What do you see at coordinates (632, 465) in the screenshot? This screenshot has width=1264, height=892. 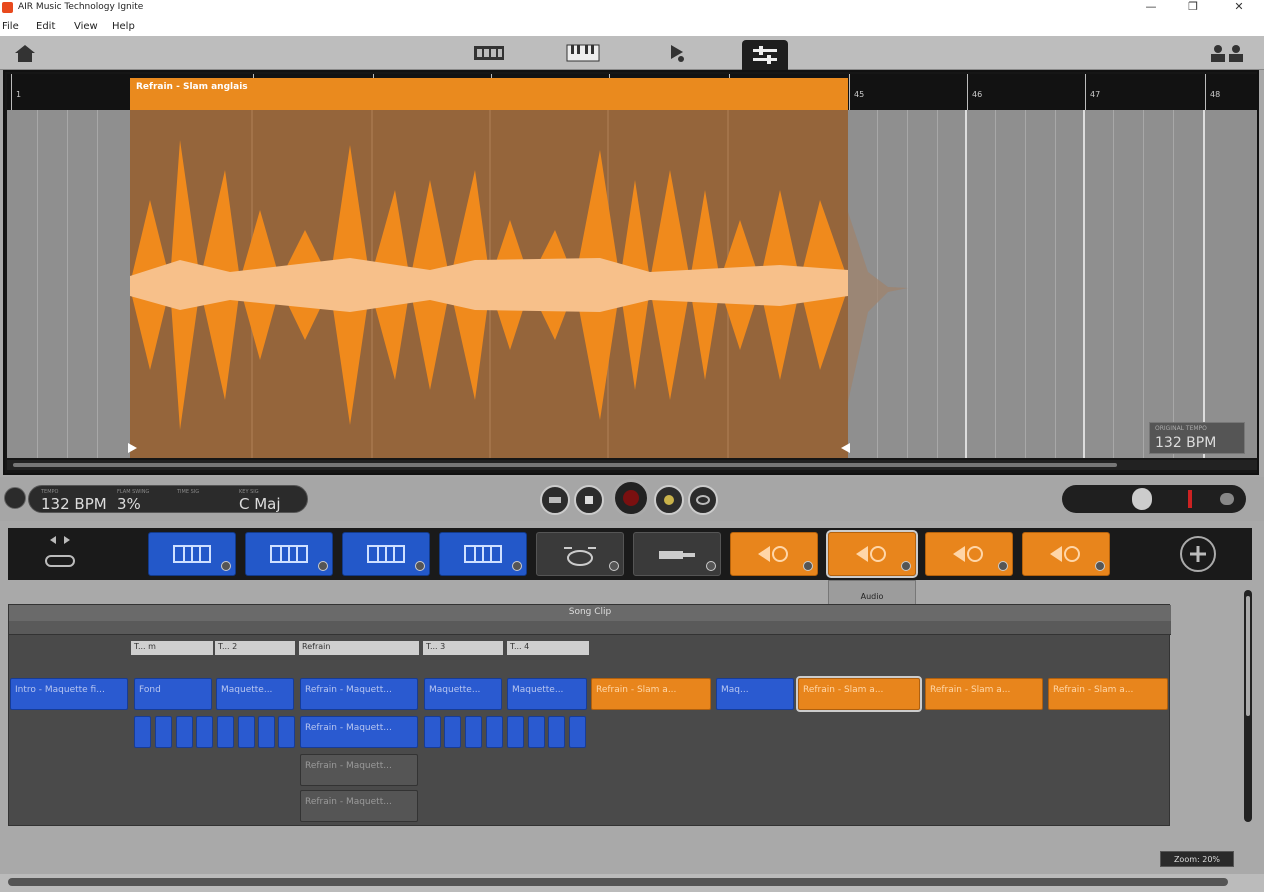 I see `editor-scrollbar` at bounding box center [632, 465].